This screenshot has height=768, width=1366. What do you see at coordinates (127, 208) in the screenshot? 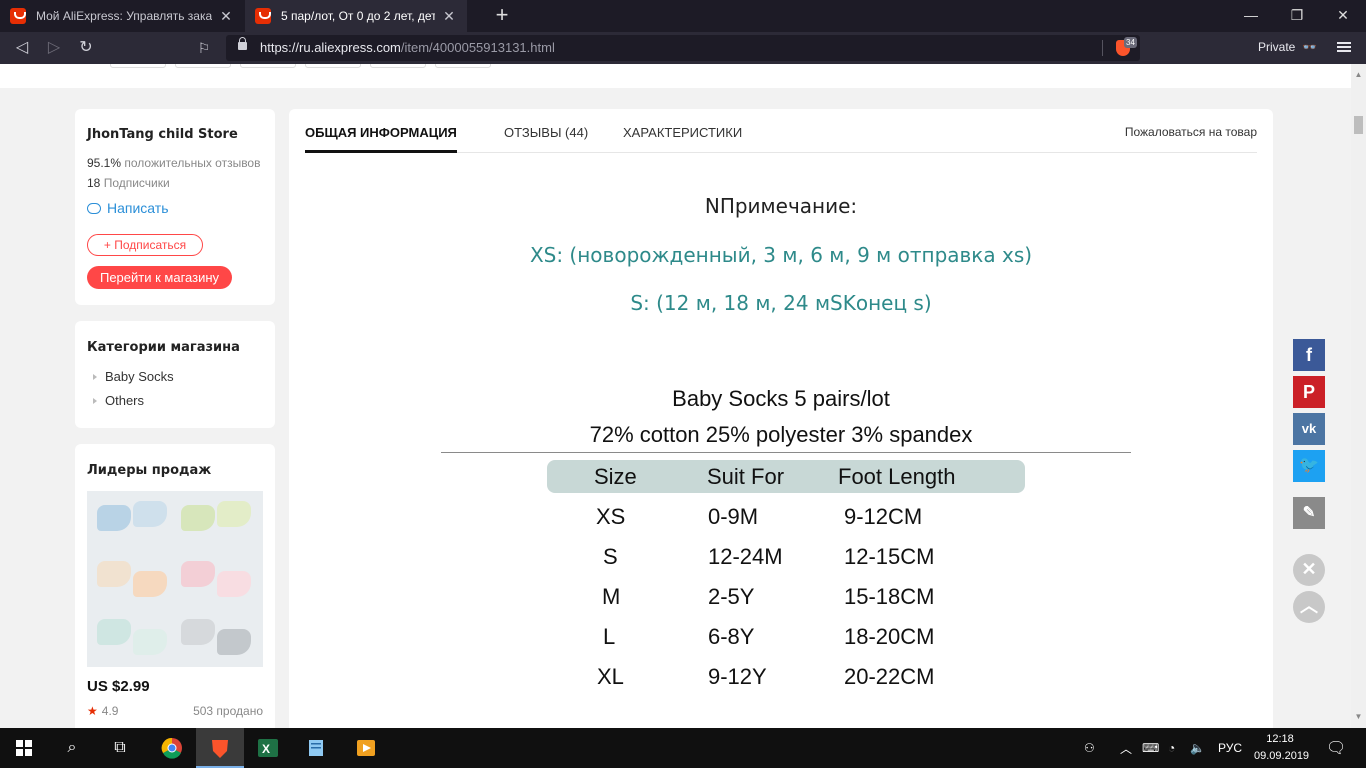
I see `message-seller-link: Написать` at bounding box center [127, 208].